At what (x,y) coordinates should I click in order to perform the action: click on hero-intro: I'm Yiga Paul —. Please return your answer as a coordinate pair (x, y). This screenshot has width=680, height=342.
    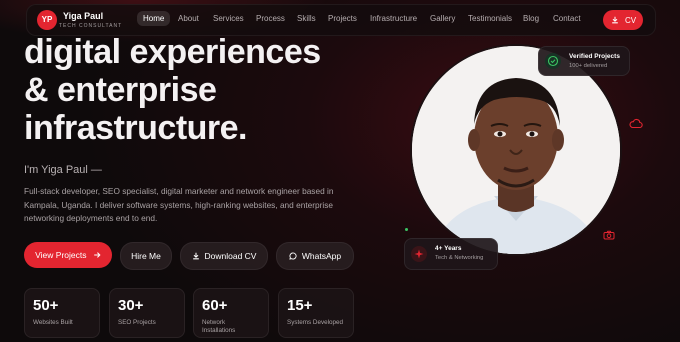
    Looking at the image, I should click on (63, 170).